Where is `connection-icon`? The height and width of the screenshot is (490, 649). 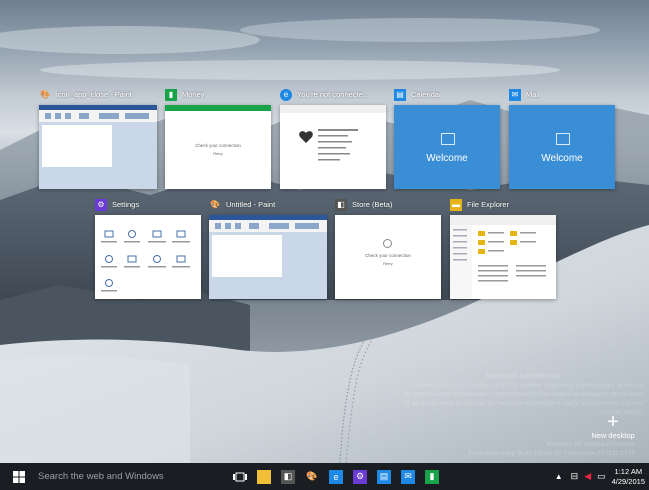
connection-icon is located at coordinates (387, 243).